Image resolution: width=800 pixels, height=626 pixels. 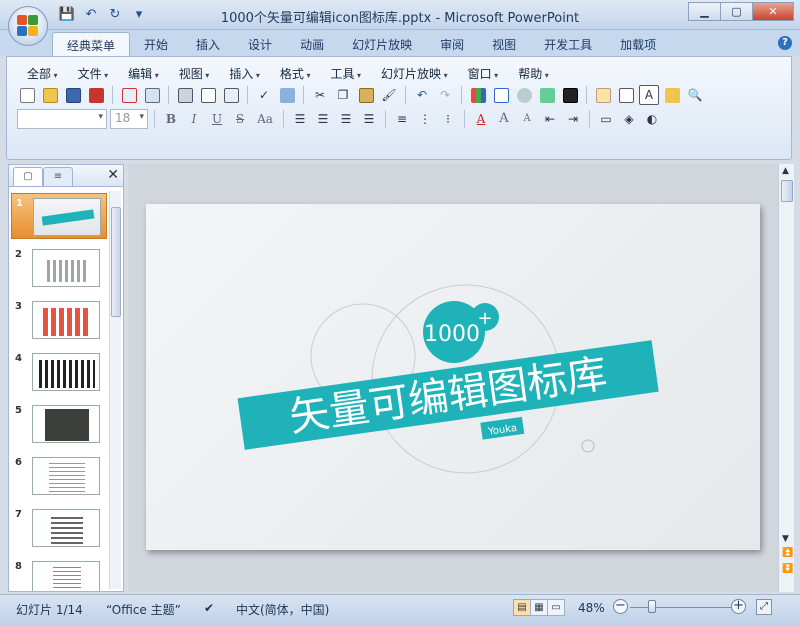 I want to click on menu-slideshow: 幻灯片放映, so click(x=414, y=73).